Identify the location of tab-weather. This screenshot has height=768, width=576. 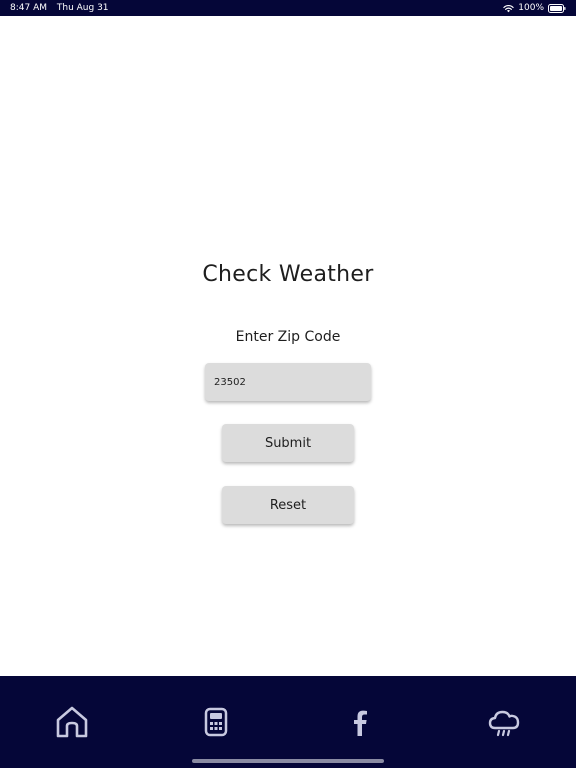
(504, 722).